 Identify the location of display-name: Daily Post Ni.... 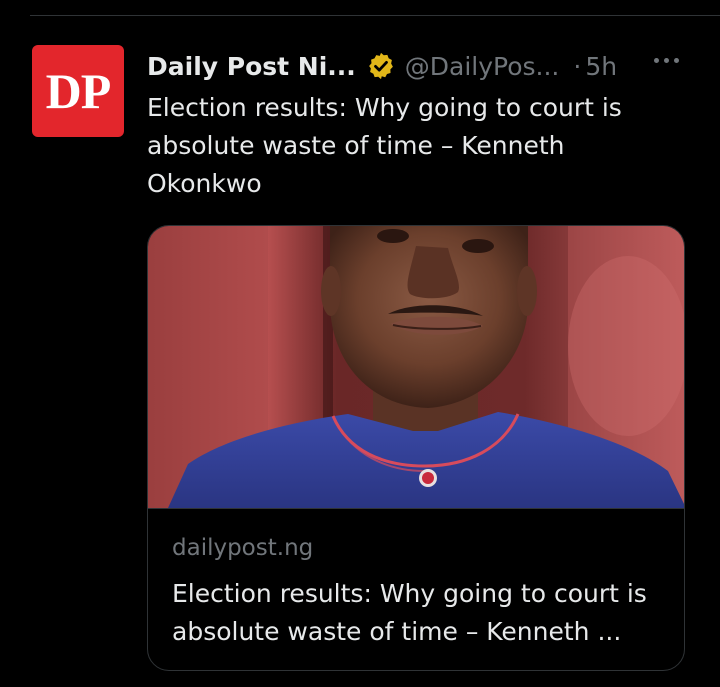
(251, 66).